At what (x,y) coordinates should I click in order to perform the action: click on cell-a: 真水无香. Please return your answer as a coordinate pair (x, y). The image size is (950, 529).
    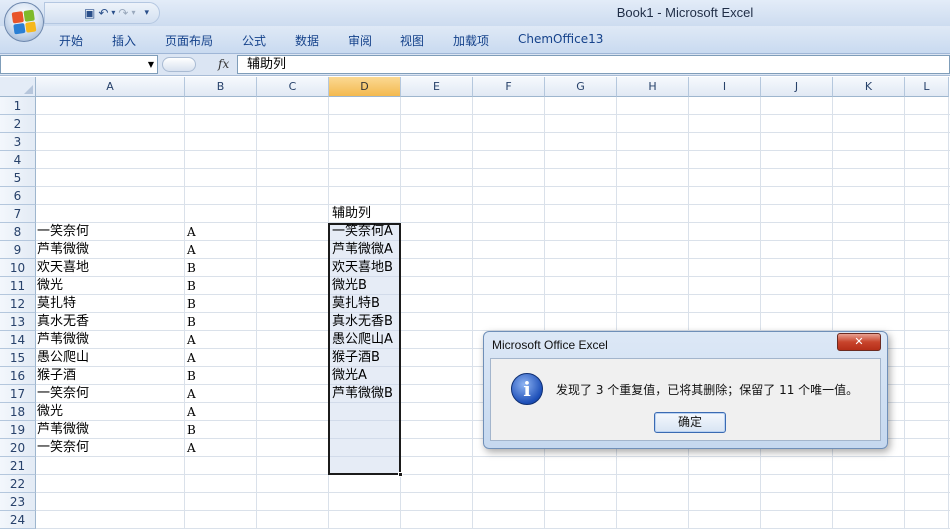
    Looking at the image, I should click on (63, 322).